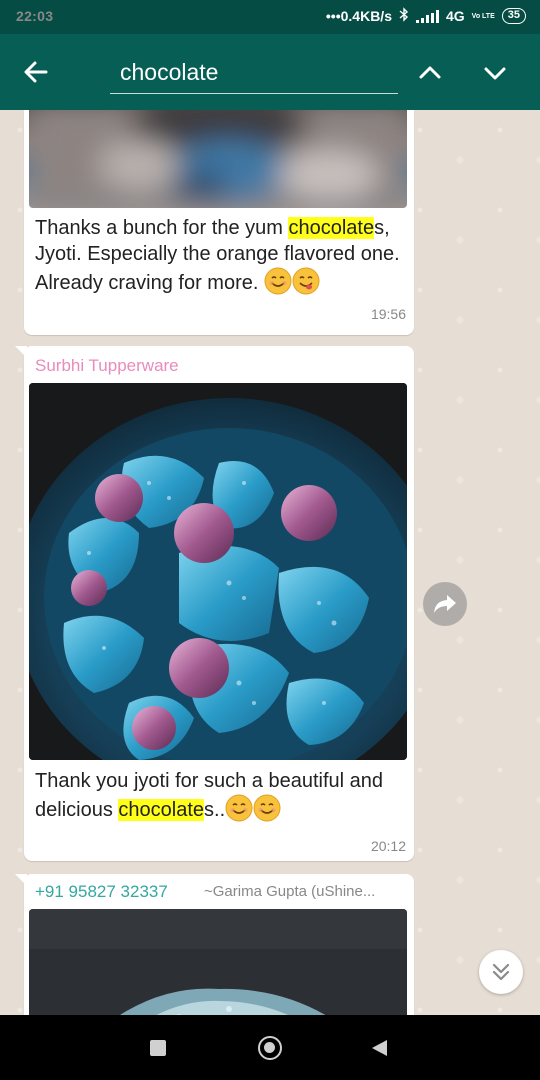 This screenshot has width=540, height=1080. I want to click on network-type: 4G, so click(455, 16).